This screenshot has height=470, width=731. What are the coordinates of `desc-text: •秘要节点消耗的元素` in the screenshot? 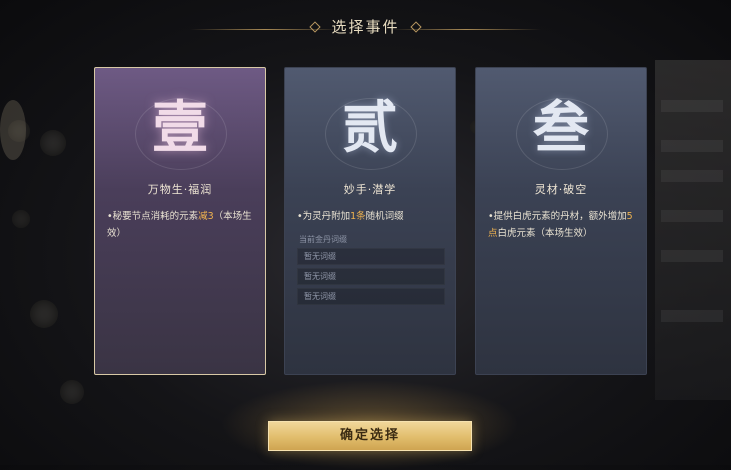 It's located at (153, 216).